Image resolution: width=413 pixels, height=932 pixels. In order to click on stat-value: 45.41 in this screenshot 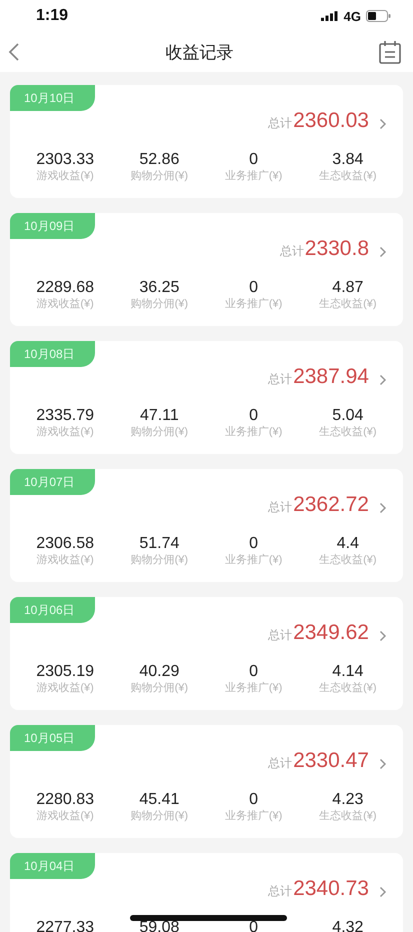, I will do `click(159, 800)`.